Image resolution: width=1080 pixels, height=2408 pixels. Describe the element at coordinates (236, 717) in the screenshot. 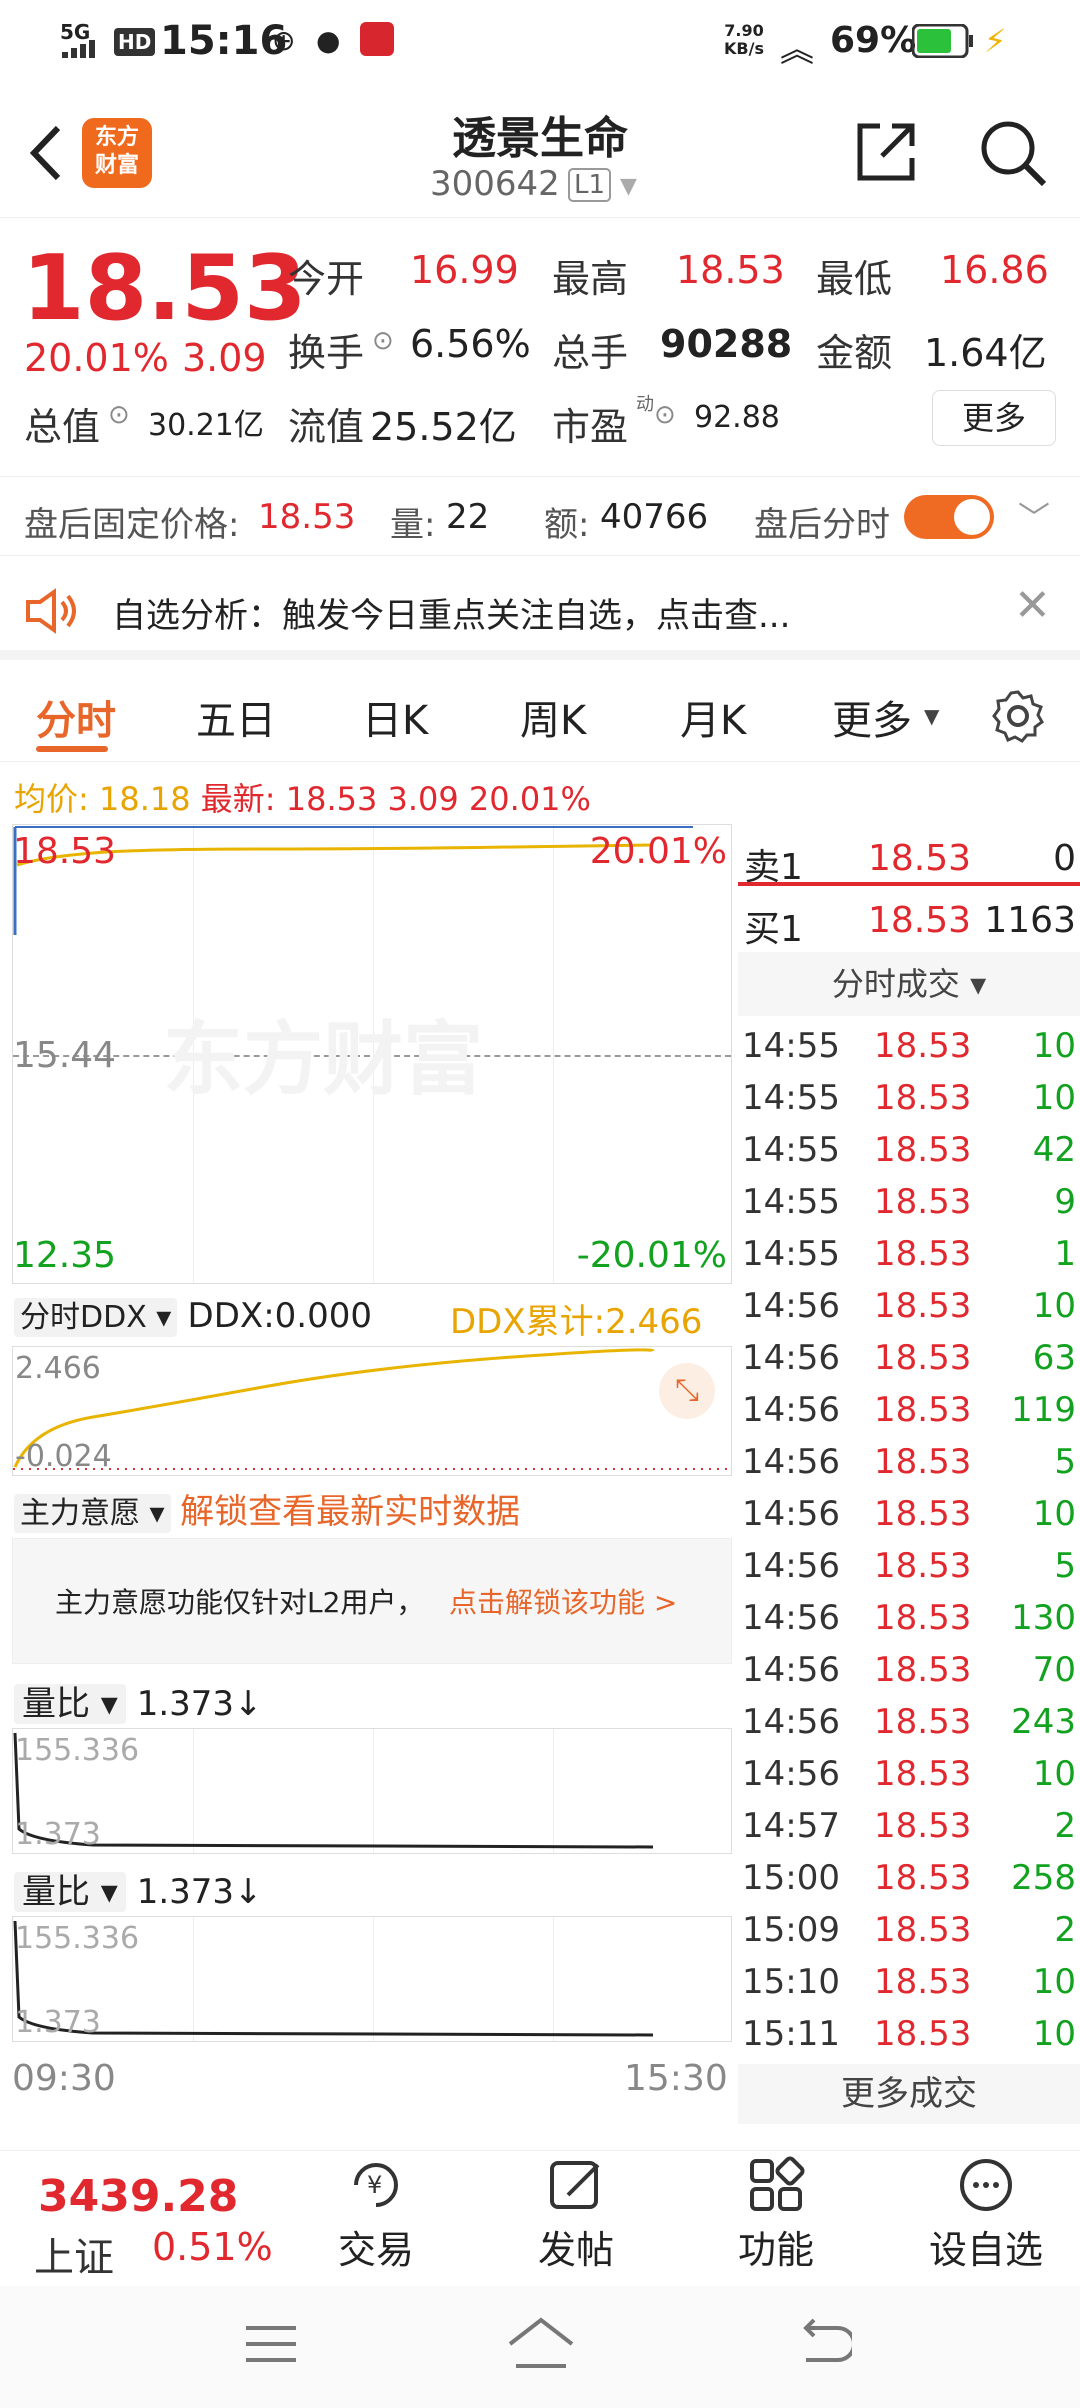

I see `tab-five-day: 五日` at that location.